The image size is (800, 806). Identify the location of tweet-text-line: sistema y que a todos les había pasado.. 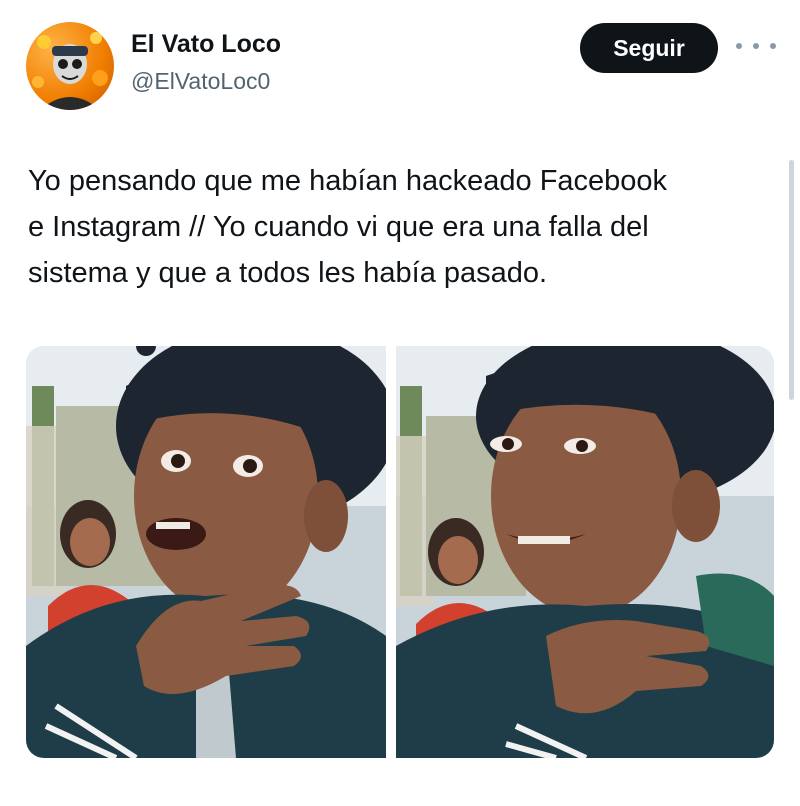
(288, 273).